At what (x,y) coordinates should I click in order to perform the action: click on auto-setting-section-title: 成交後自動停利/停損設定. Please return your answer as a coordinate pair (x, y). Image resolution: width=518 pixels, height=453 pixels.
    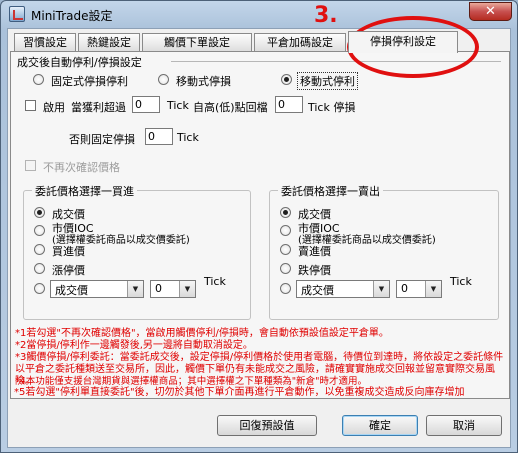
    Looking at the image, I should click on (79, 62).